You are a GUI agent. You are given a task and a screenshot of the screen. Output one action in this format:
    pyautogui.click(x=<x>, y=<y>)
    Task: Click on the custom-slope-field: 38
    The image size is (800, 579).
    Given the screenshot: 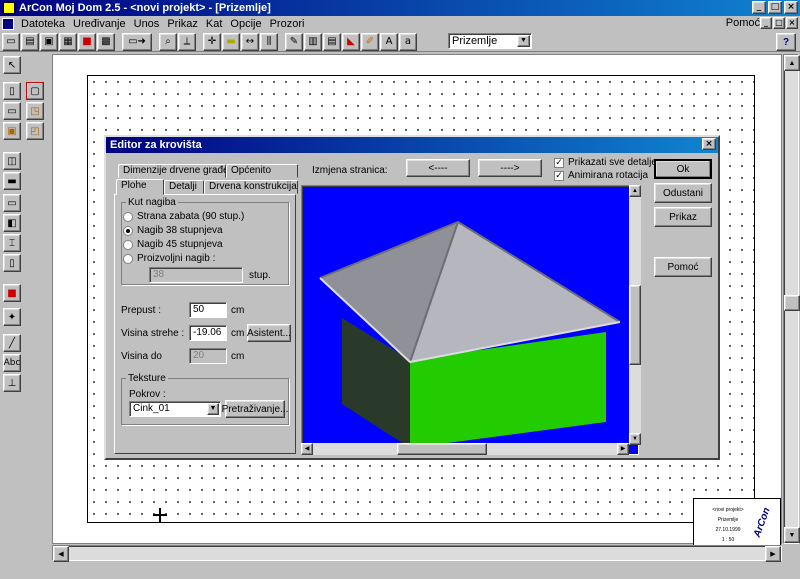 What is the action you would take?
    pyautogui.click(x=196, y=275)
    